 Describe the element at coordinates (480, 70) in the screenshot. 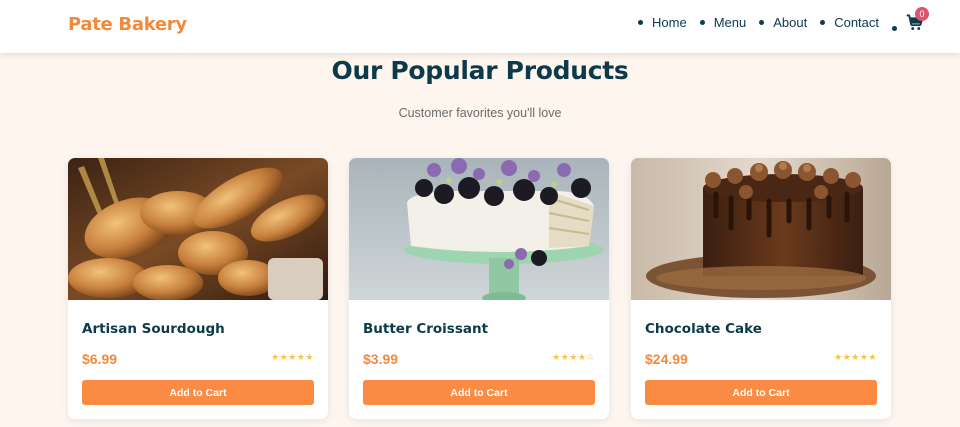

I see `section-title: Our Popular Products` at that location.